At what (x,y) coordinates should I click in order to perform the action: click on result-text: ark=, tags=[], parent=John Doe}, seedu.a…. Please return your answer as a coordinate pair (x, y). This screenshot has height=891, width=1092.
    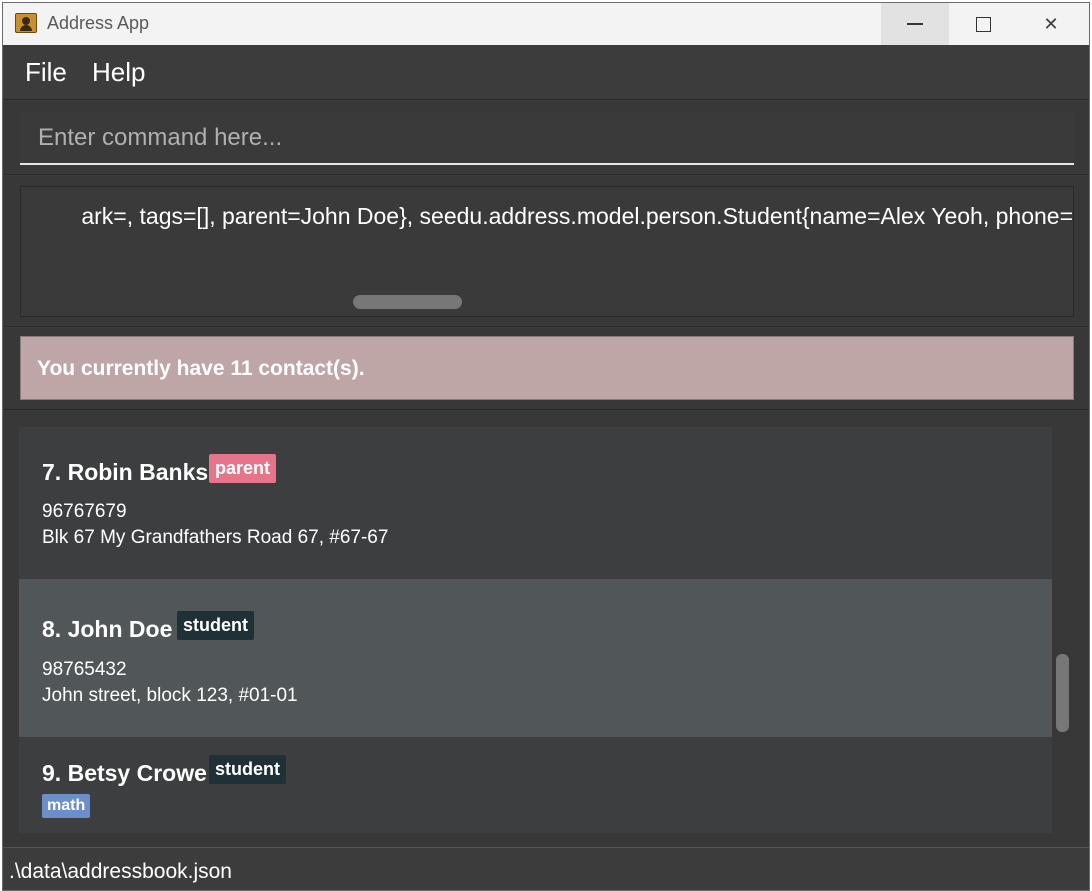
    Looking at the image, I should click on (577, 216).